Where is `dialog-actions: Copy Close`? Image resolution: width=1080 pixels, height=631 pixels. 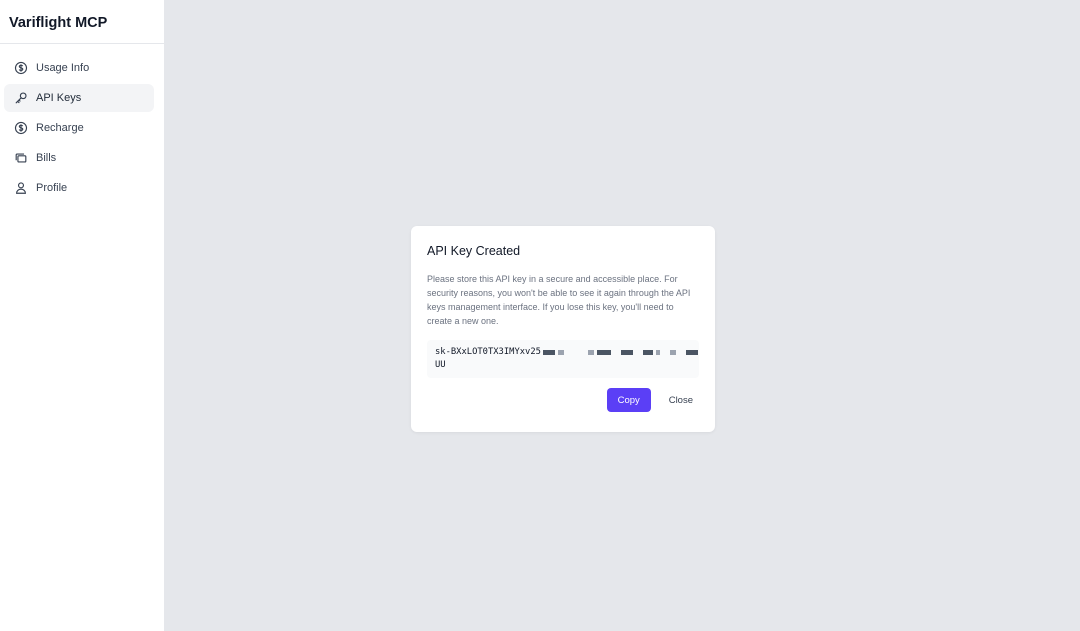 dialog-actions: Copy Close is located at coordinates (563, 400).